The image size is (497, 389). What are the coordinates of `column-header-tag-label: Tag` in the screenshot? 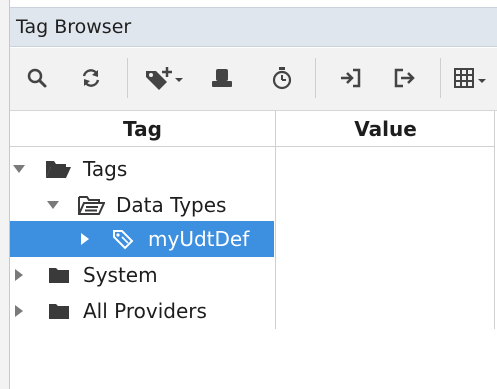 It's located at (142, 128).